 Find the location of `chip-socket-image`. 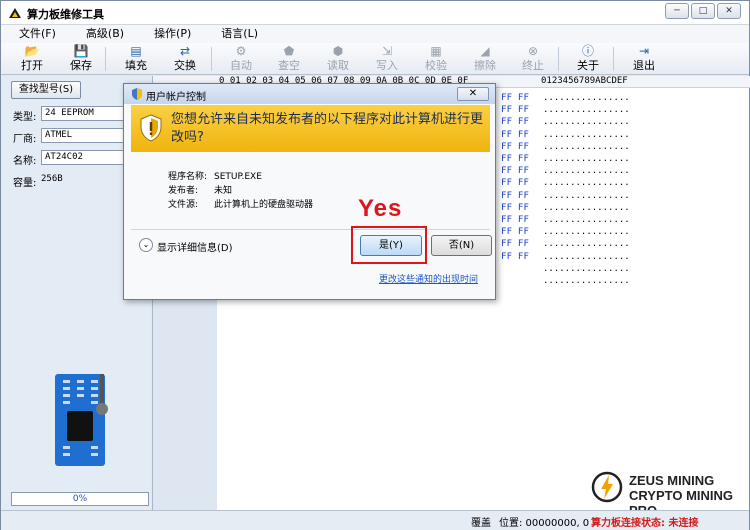

chip-socket-image is located at coordinates (80, 420).